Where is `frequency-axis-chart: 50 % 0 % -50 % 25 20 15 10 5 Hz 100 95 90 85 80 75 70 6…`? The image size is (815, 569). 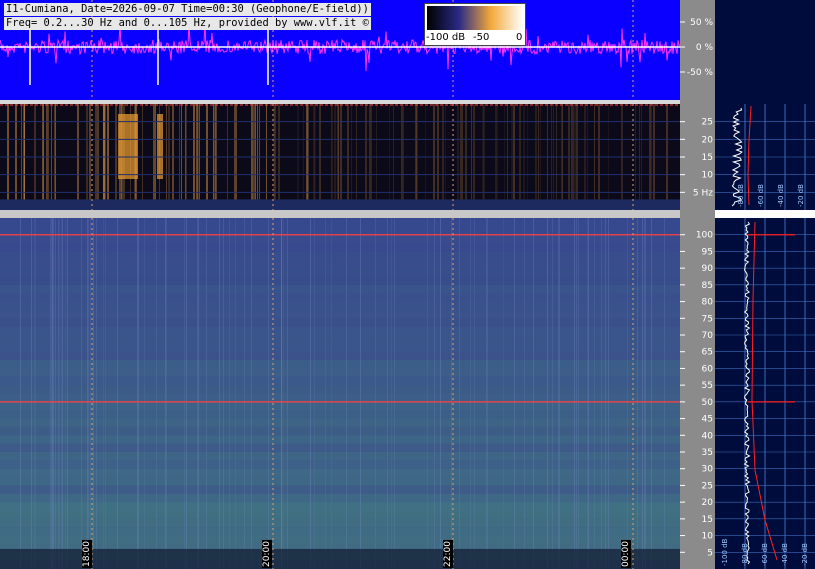
frequency-axis-chart: 50 % 0 % -50 % 25 20 15 10 5 Hz 100 95 90 85 80 75 70 6… is located at coordinates (697, 288).